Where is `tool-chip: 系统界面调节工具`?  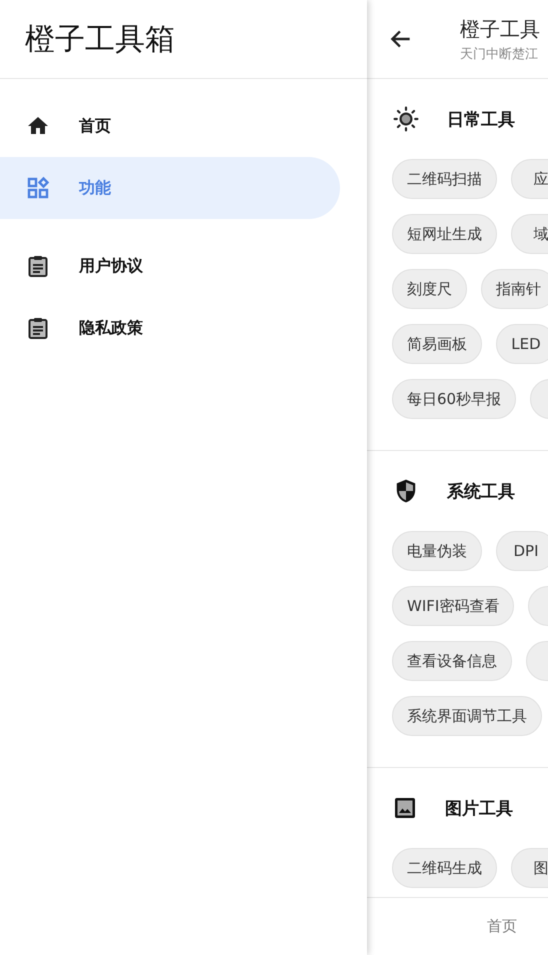 tool-chip: 系统界面调节工具 is located at coordinates (467, 716).